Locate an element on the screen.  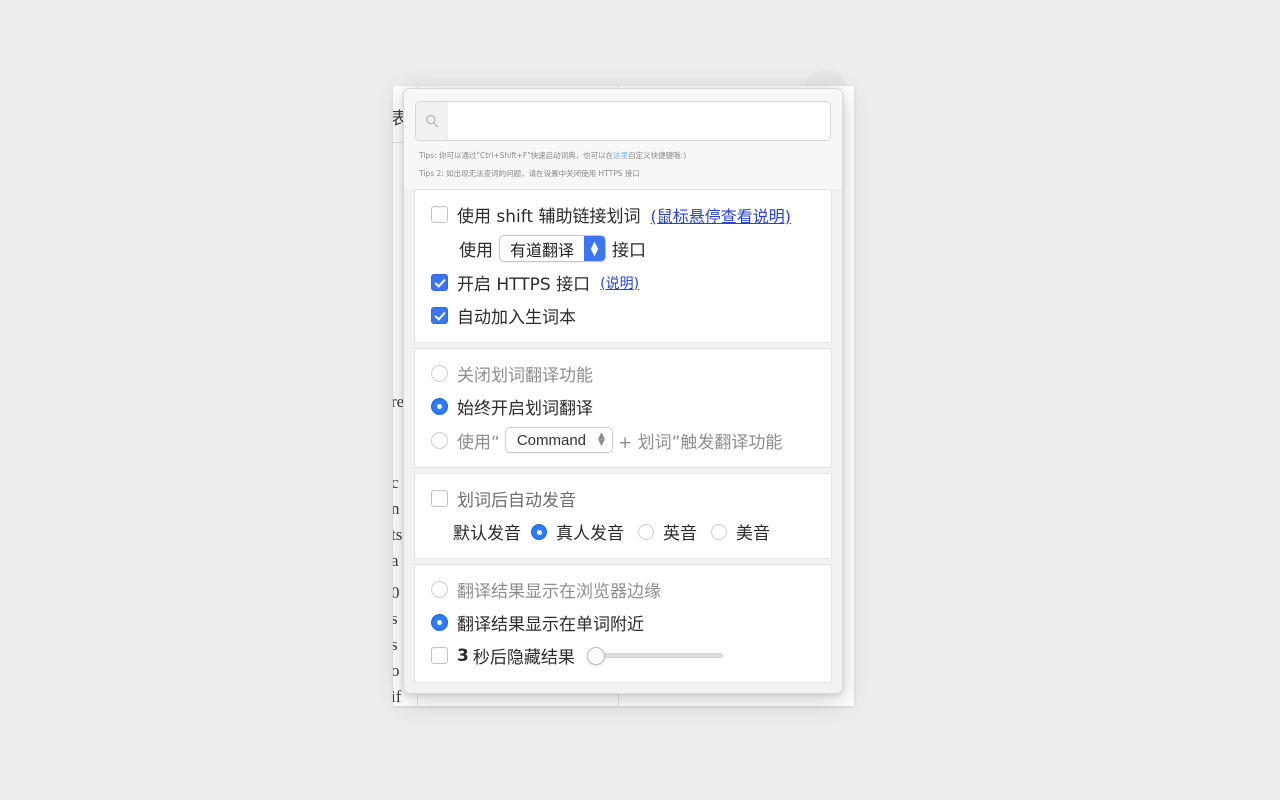
background-text-fragment: 0 is located at coordinates (396, 592).